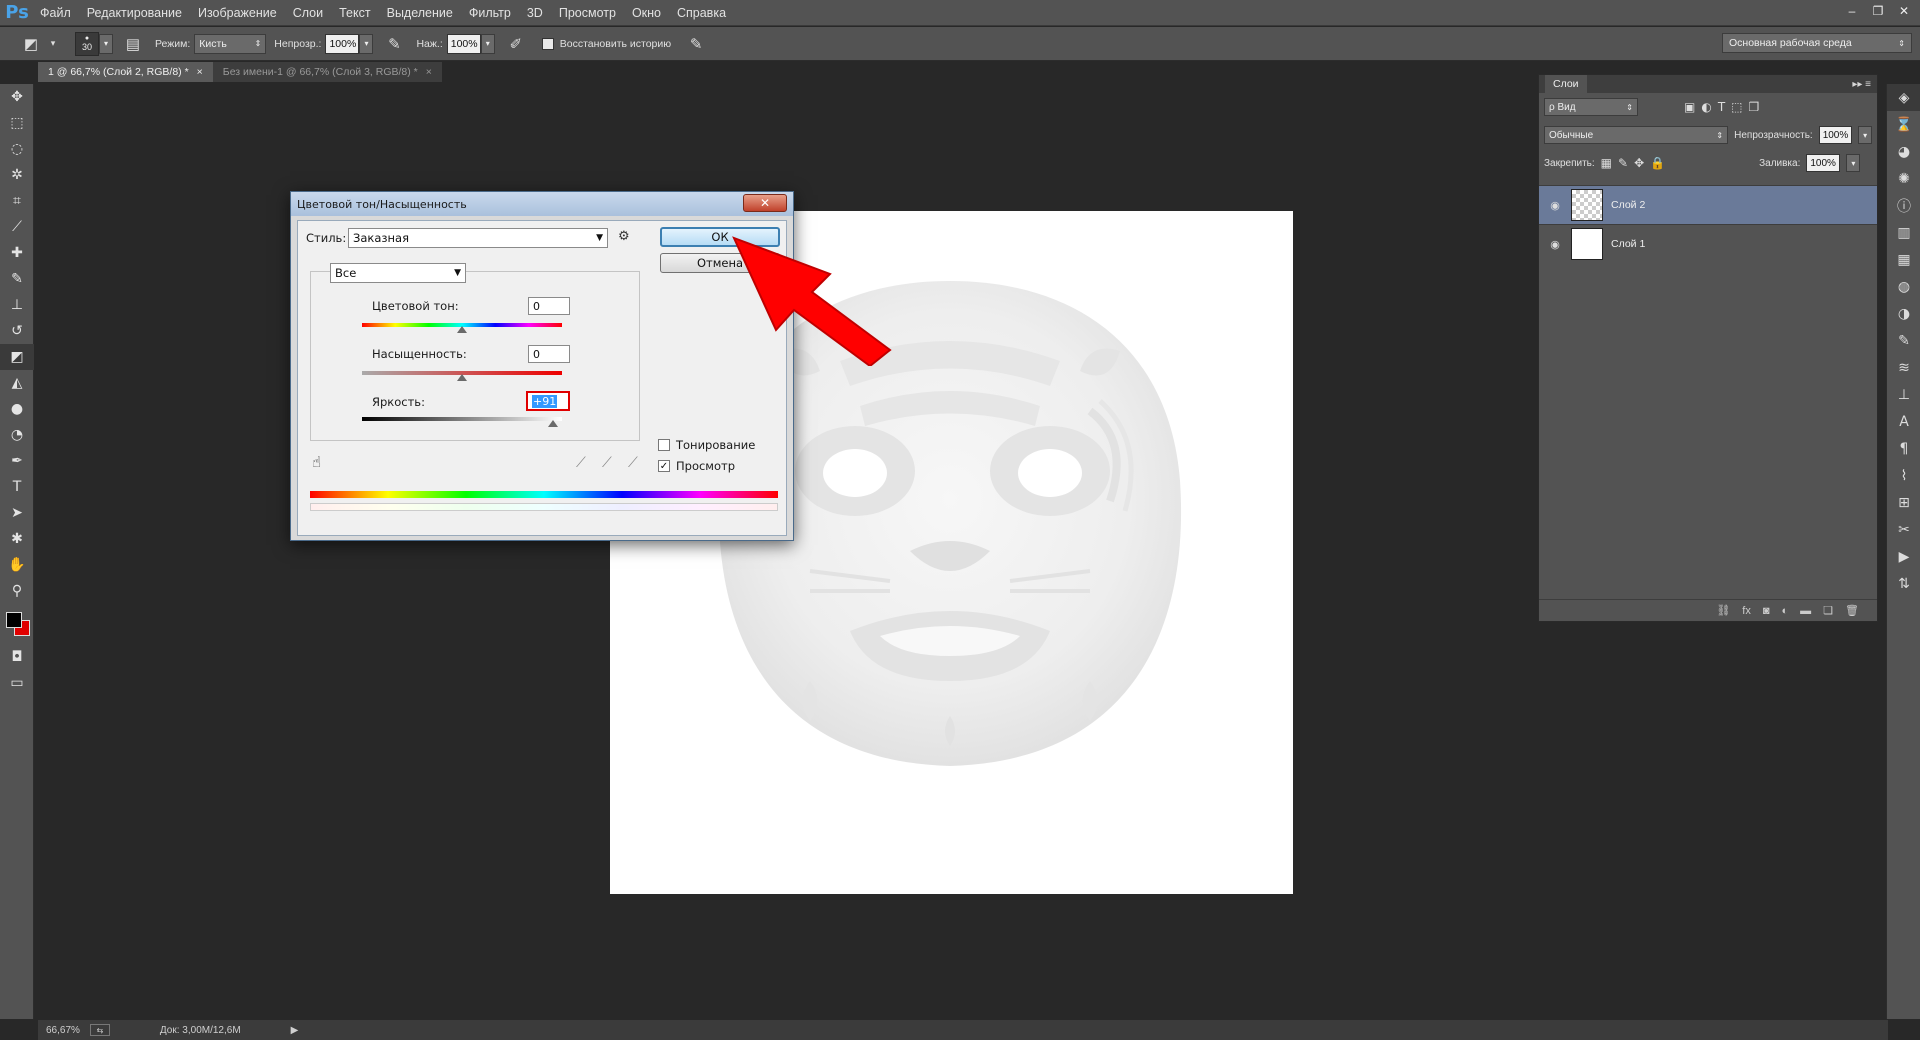 The height and width of the screenshot is (1040, 1920). What do you see at coordinates (17, 123) in the screenshot?
I see `marquee-tool-icon: ⬚` at bounding box center [17, 123].